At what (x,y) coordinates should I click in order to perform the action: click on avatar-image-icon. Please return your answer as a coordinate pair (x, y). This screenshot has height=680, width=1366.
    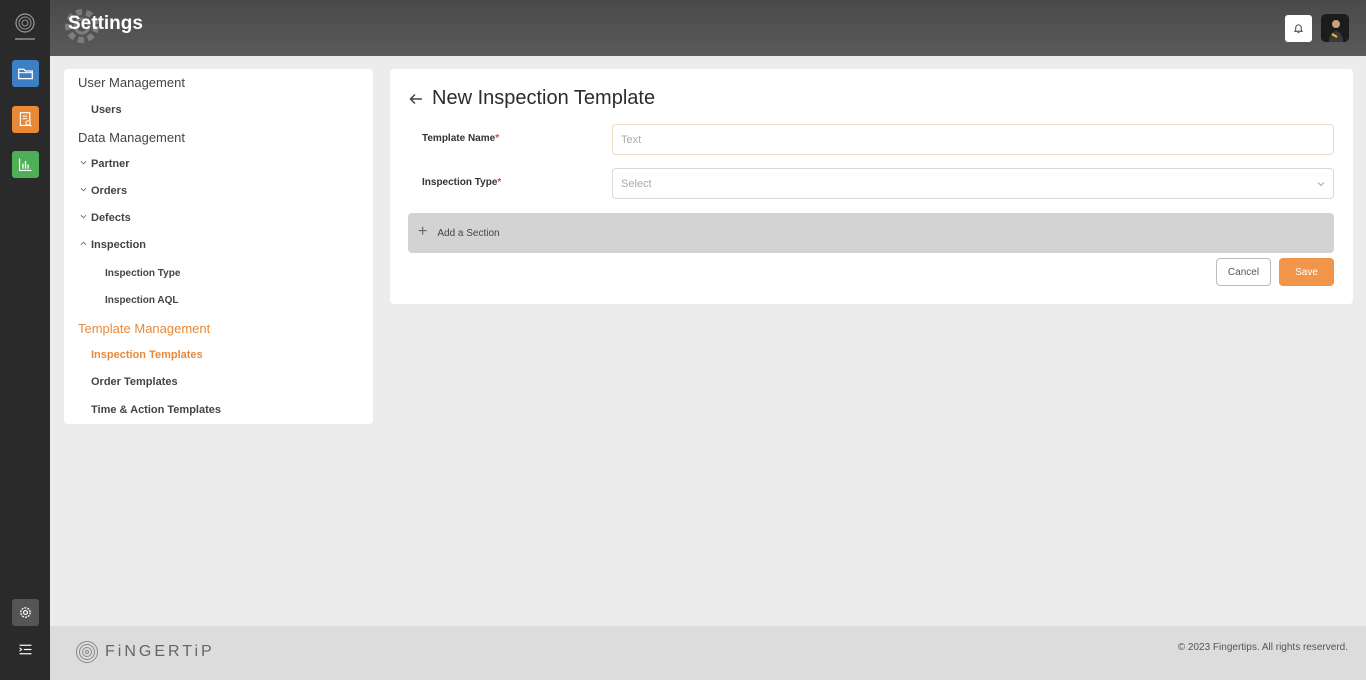
    Looking at the image, I should click on (1335, 28).